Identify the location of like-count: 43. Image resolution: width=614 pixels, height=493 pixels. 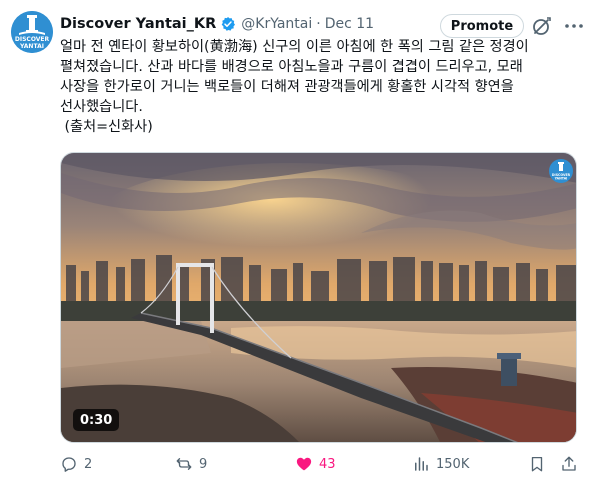
(327, 464).